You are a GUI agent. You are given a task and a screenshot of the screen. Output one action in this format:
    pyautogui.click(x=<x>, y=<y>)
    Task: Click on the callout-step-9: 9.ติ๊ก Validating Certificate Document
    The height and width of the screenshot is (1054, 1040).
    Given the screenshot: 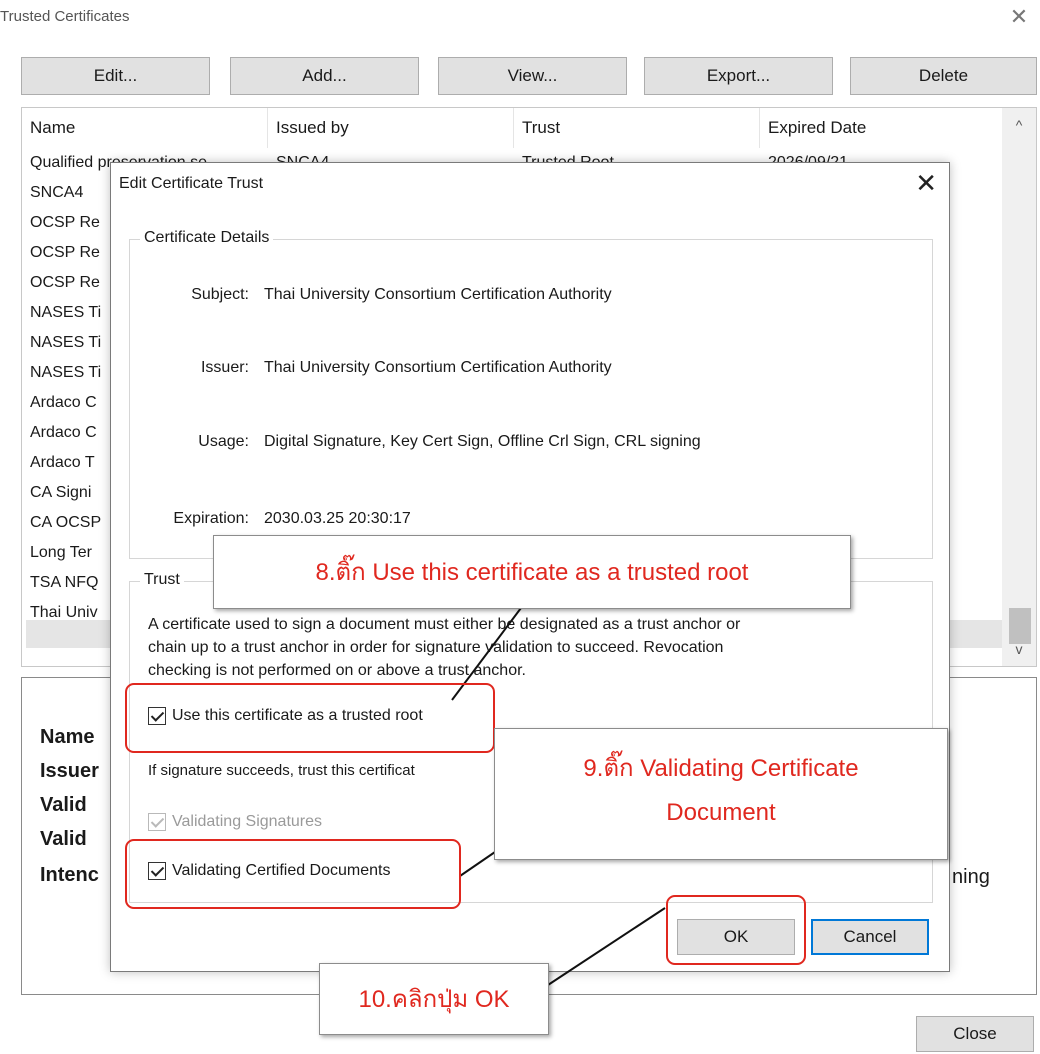 What is the action you would take?
    pyautogui.click(x=721, y=794)
    